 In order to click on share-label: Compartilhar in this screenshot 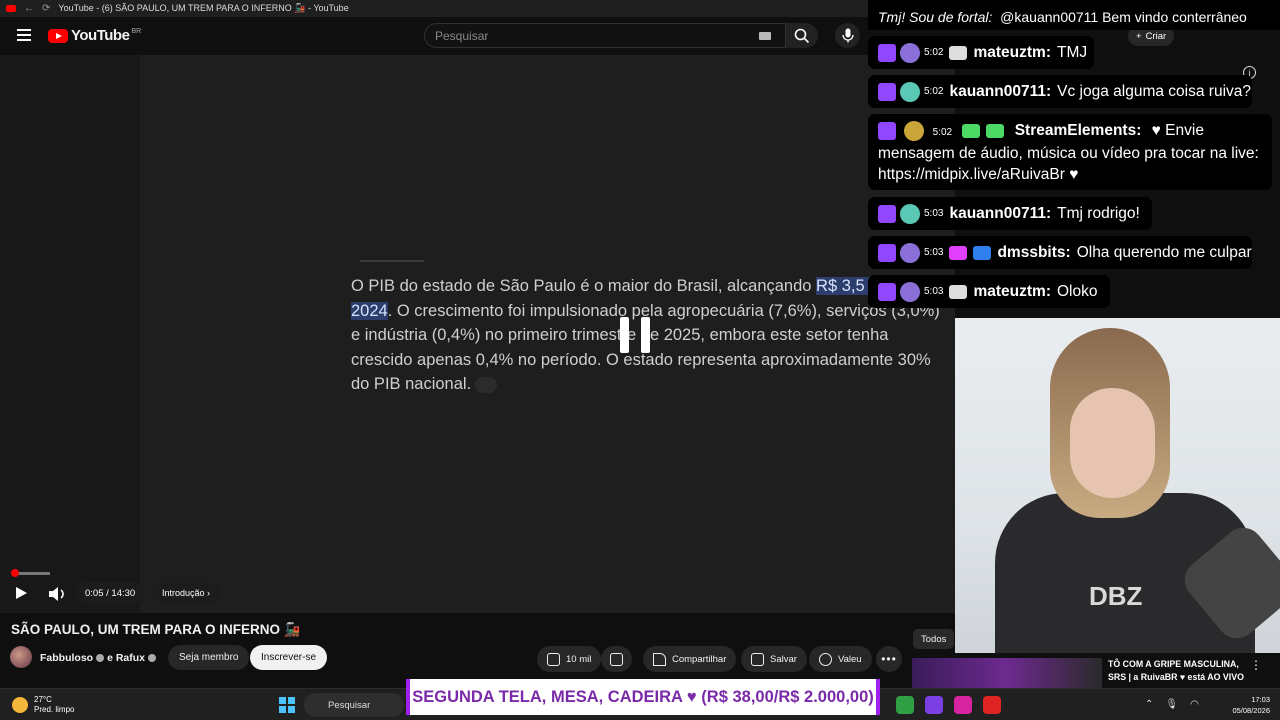, I will do `click(699, 659)`.